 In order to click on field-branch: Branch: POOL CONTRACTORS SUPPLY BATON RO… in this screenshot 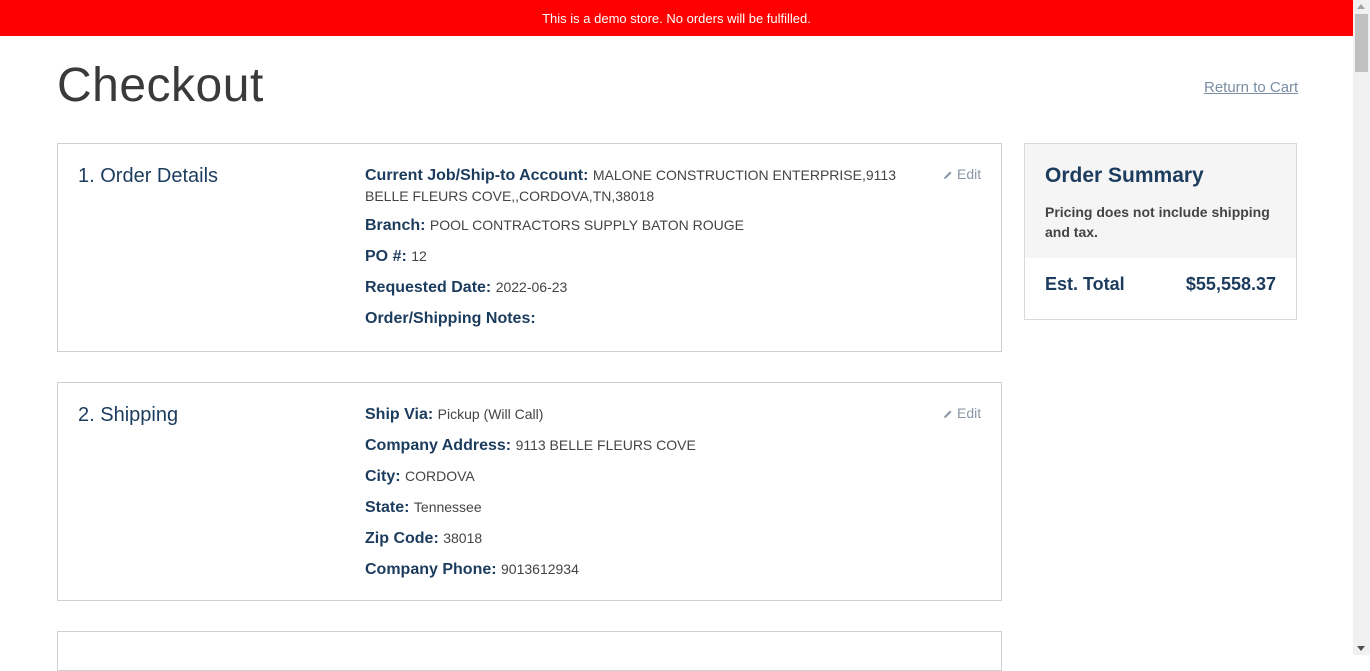, I will do `click(647, 225)`.